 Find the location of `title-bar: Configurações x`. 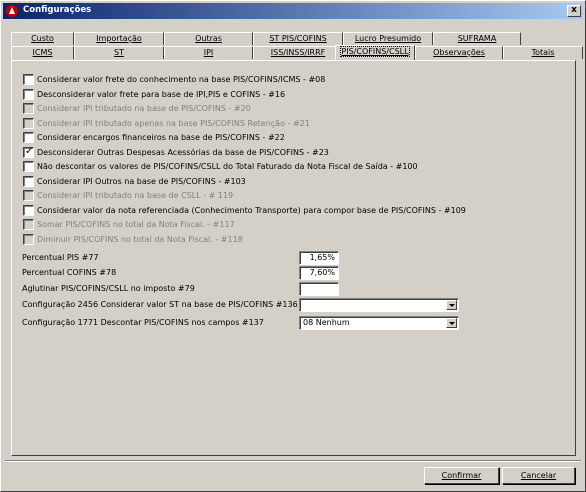

title-bar: Configurações x is located at coordinates (293, 11).